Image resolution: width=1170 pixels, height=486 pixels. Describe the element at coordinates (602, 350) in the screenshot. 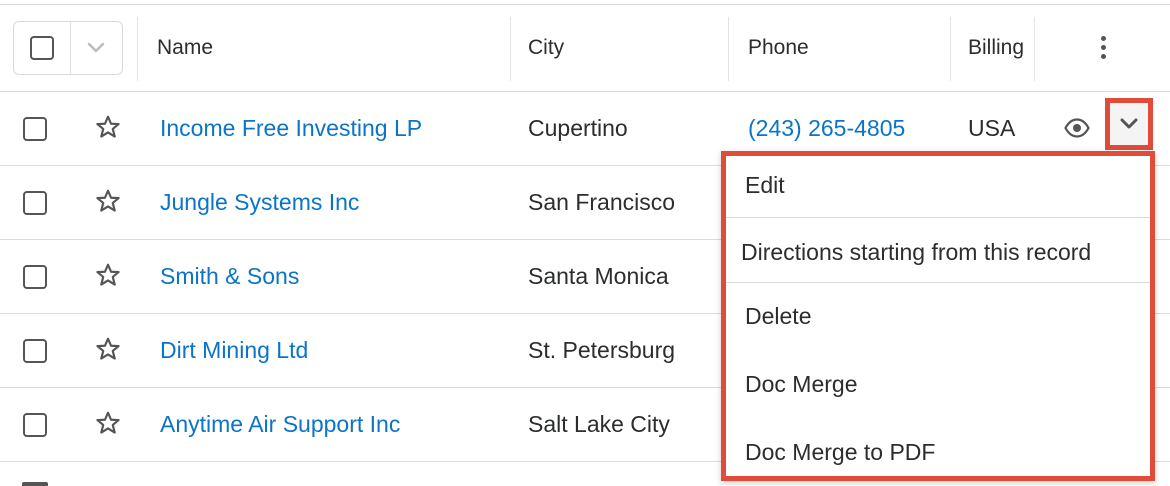

I see `city-cell: St. Petersburg` at that location.